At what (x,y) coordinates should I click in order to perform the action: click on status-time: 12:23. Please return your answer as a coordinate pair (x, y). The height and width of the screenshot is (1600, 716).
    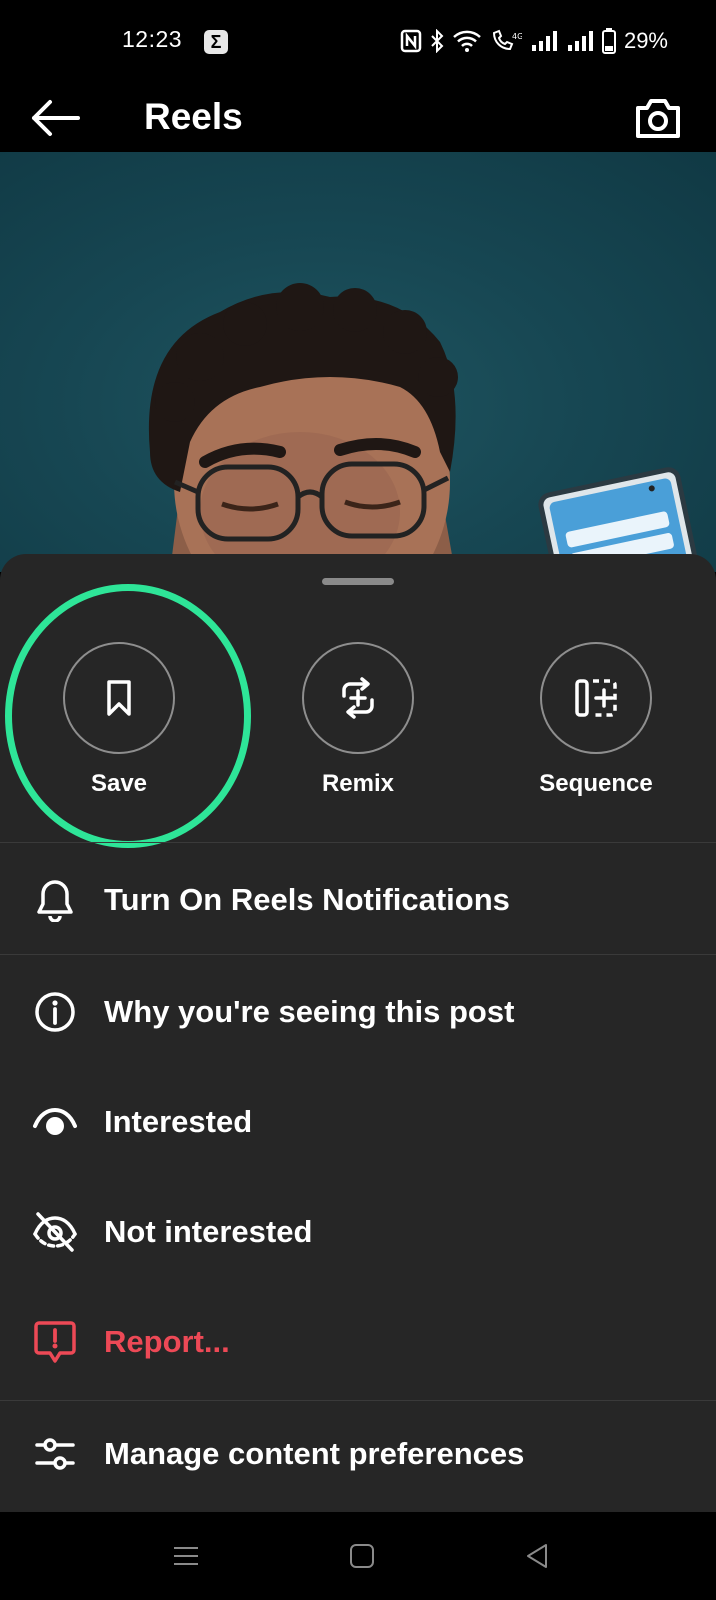
    Looking at the image, I should click on (152, 39).